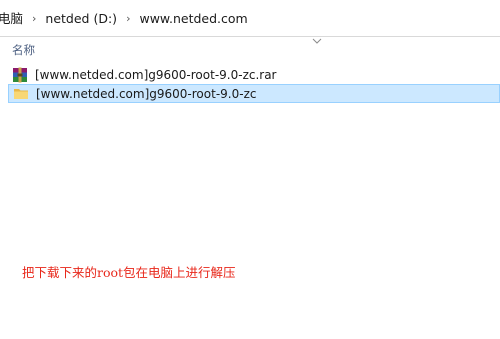 The image size is (500, 339). I want to click on breadcrumb-item-folder: www.netded.com, so click(193, 18).